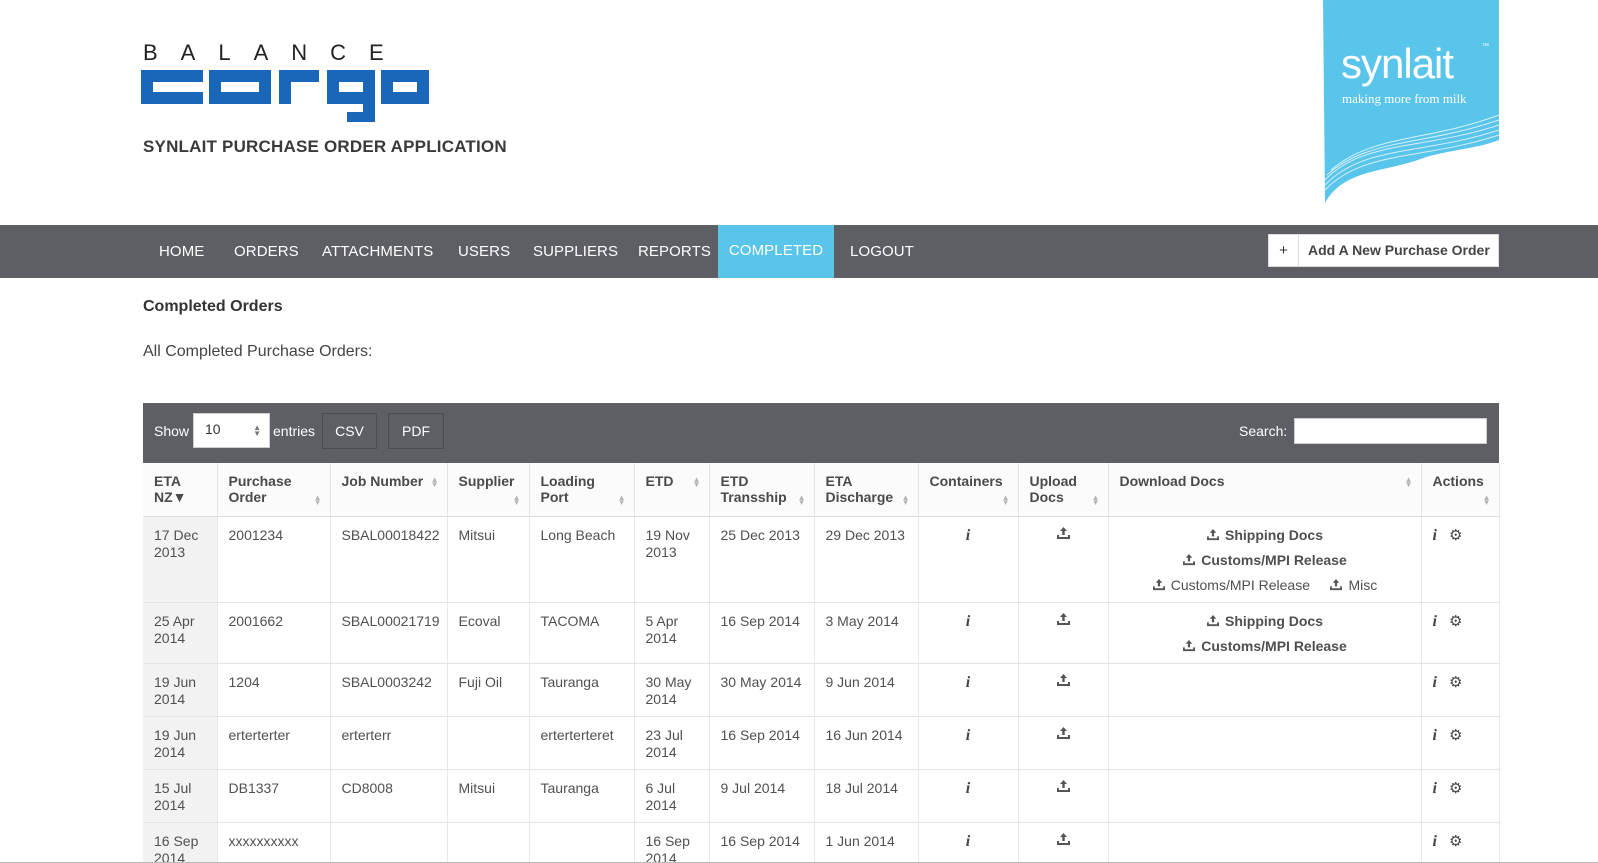  Describe the element at coordinates (389, 842) in the screenshot. I see `cell-job-number` at that location.